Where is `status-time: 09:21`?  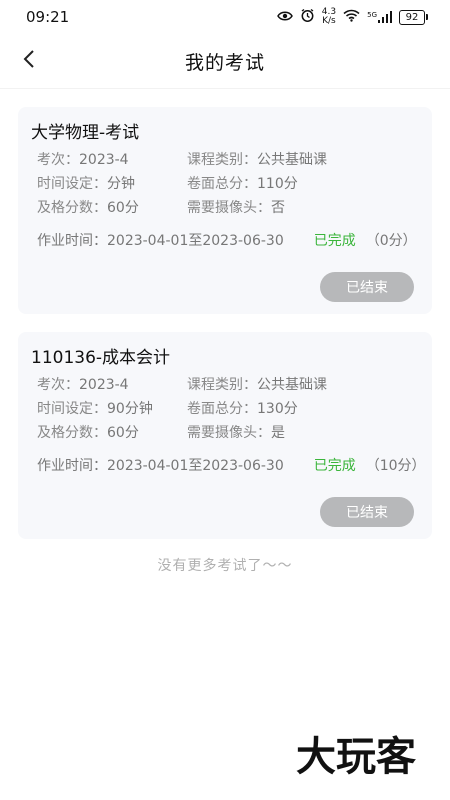
status-time: 09:21 is located at coordinates (48, 17).